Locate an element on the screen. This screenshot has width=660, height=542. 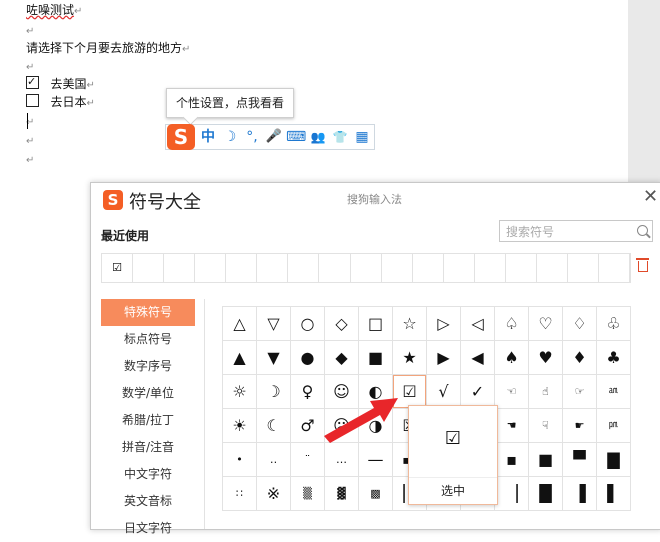
symbol-cell: ● is located at coordinates (308, 358).